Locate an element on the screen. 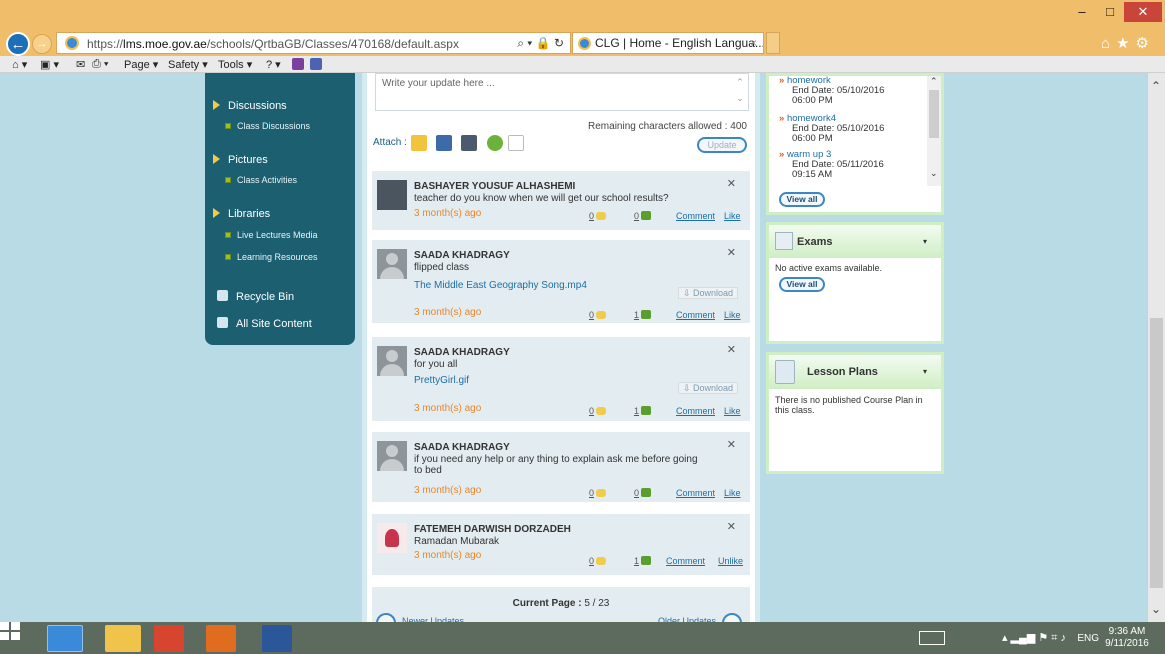  scrollbar-thumb is located at coordinates (1156, 453).